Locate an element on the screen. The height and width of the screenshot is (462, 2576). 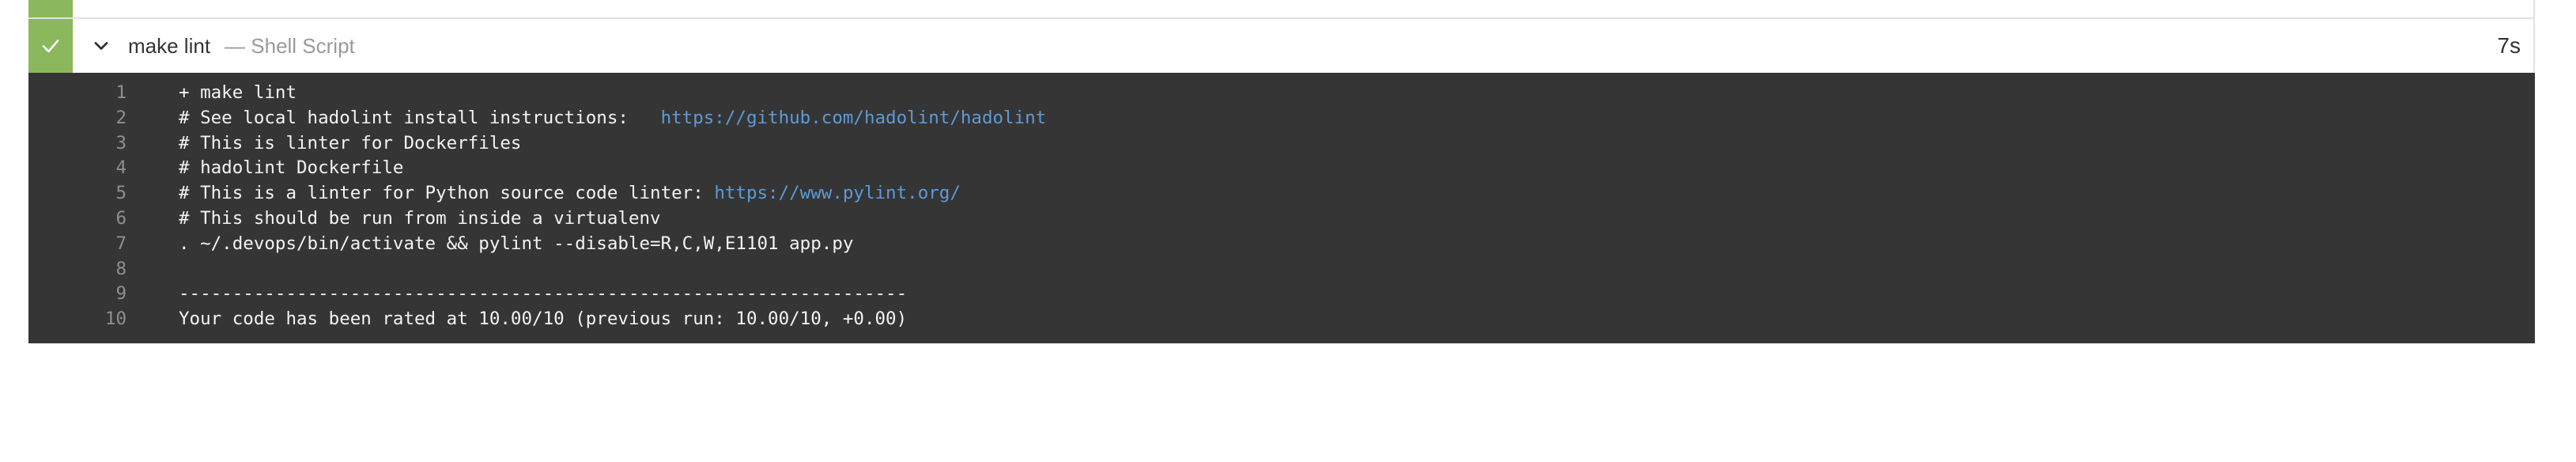
chevron-down-icon is located at coordinates (101, 46).